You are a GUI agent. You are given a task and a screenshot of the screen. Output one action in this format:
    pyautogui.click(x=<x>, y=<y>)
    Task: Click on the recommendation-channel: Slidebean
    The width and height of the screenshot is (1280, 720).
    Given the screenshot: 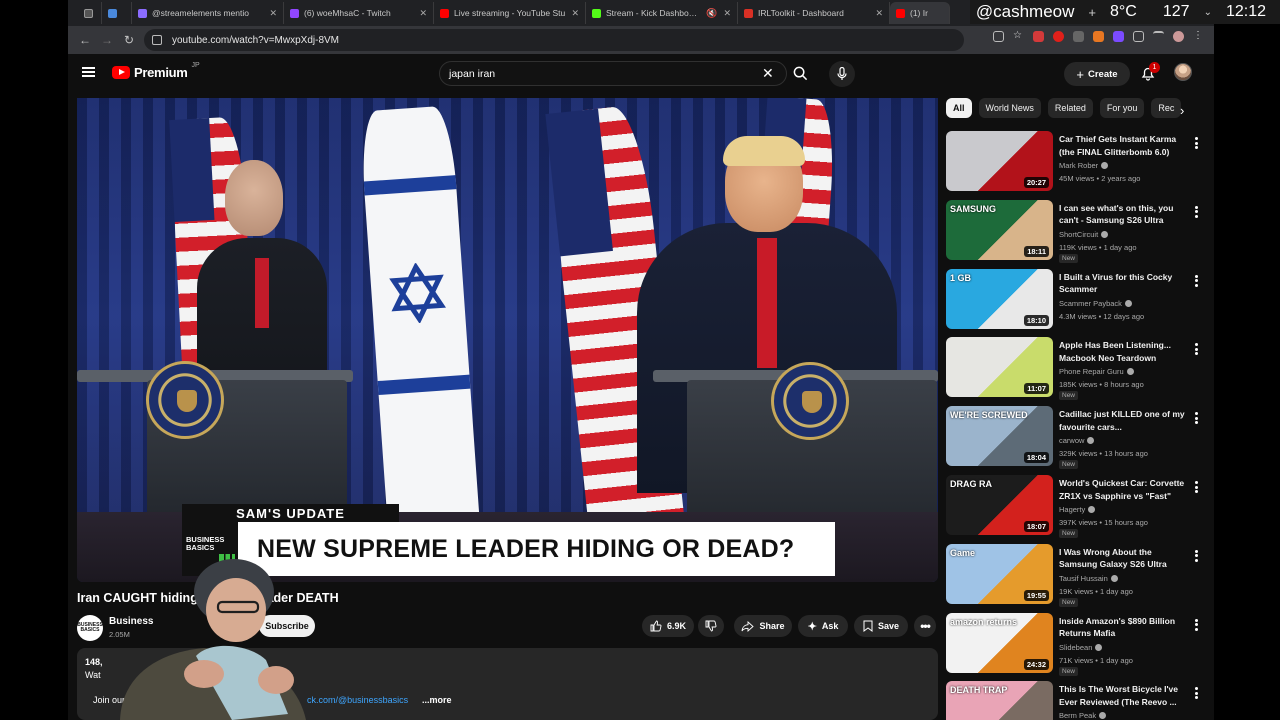 What is the action you would take?
    pyautogui.click(x=1081, y=647)
    